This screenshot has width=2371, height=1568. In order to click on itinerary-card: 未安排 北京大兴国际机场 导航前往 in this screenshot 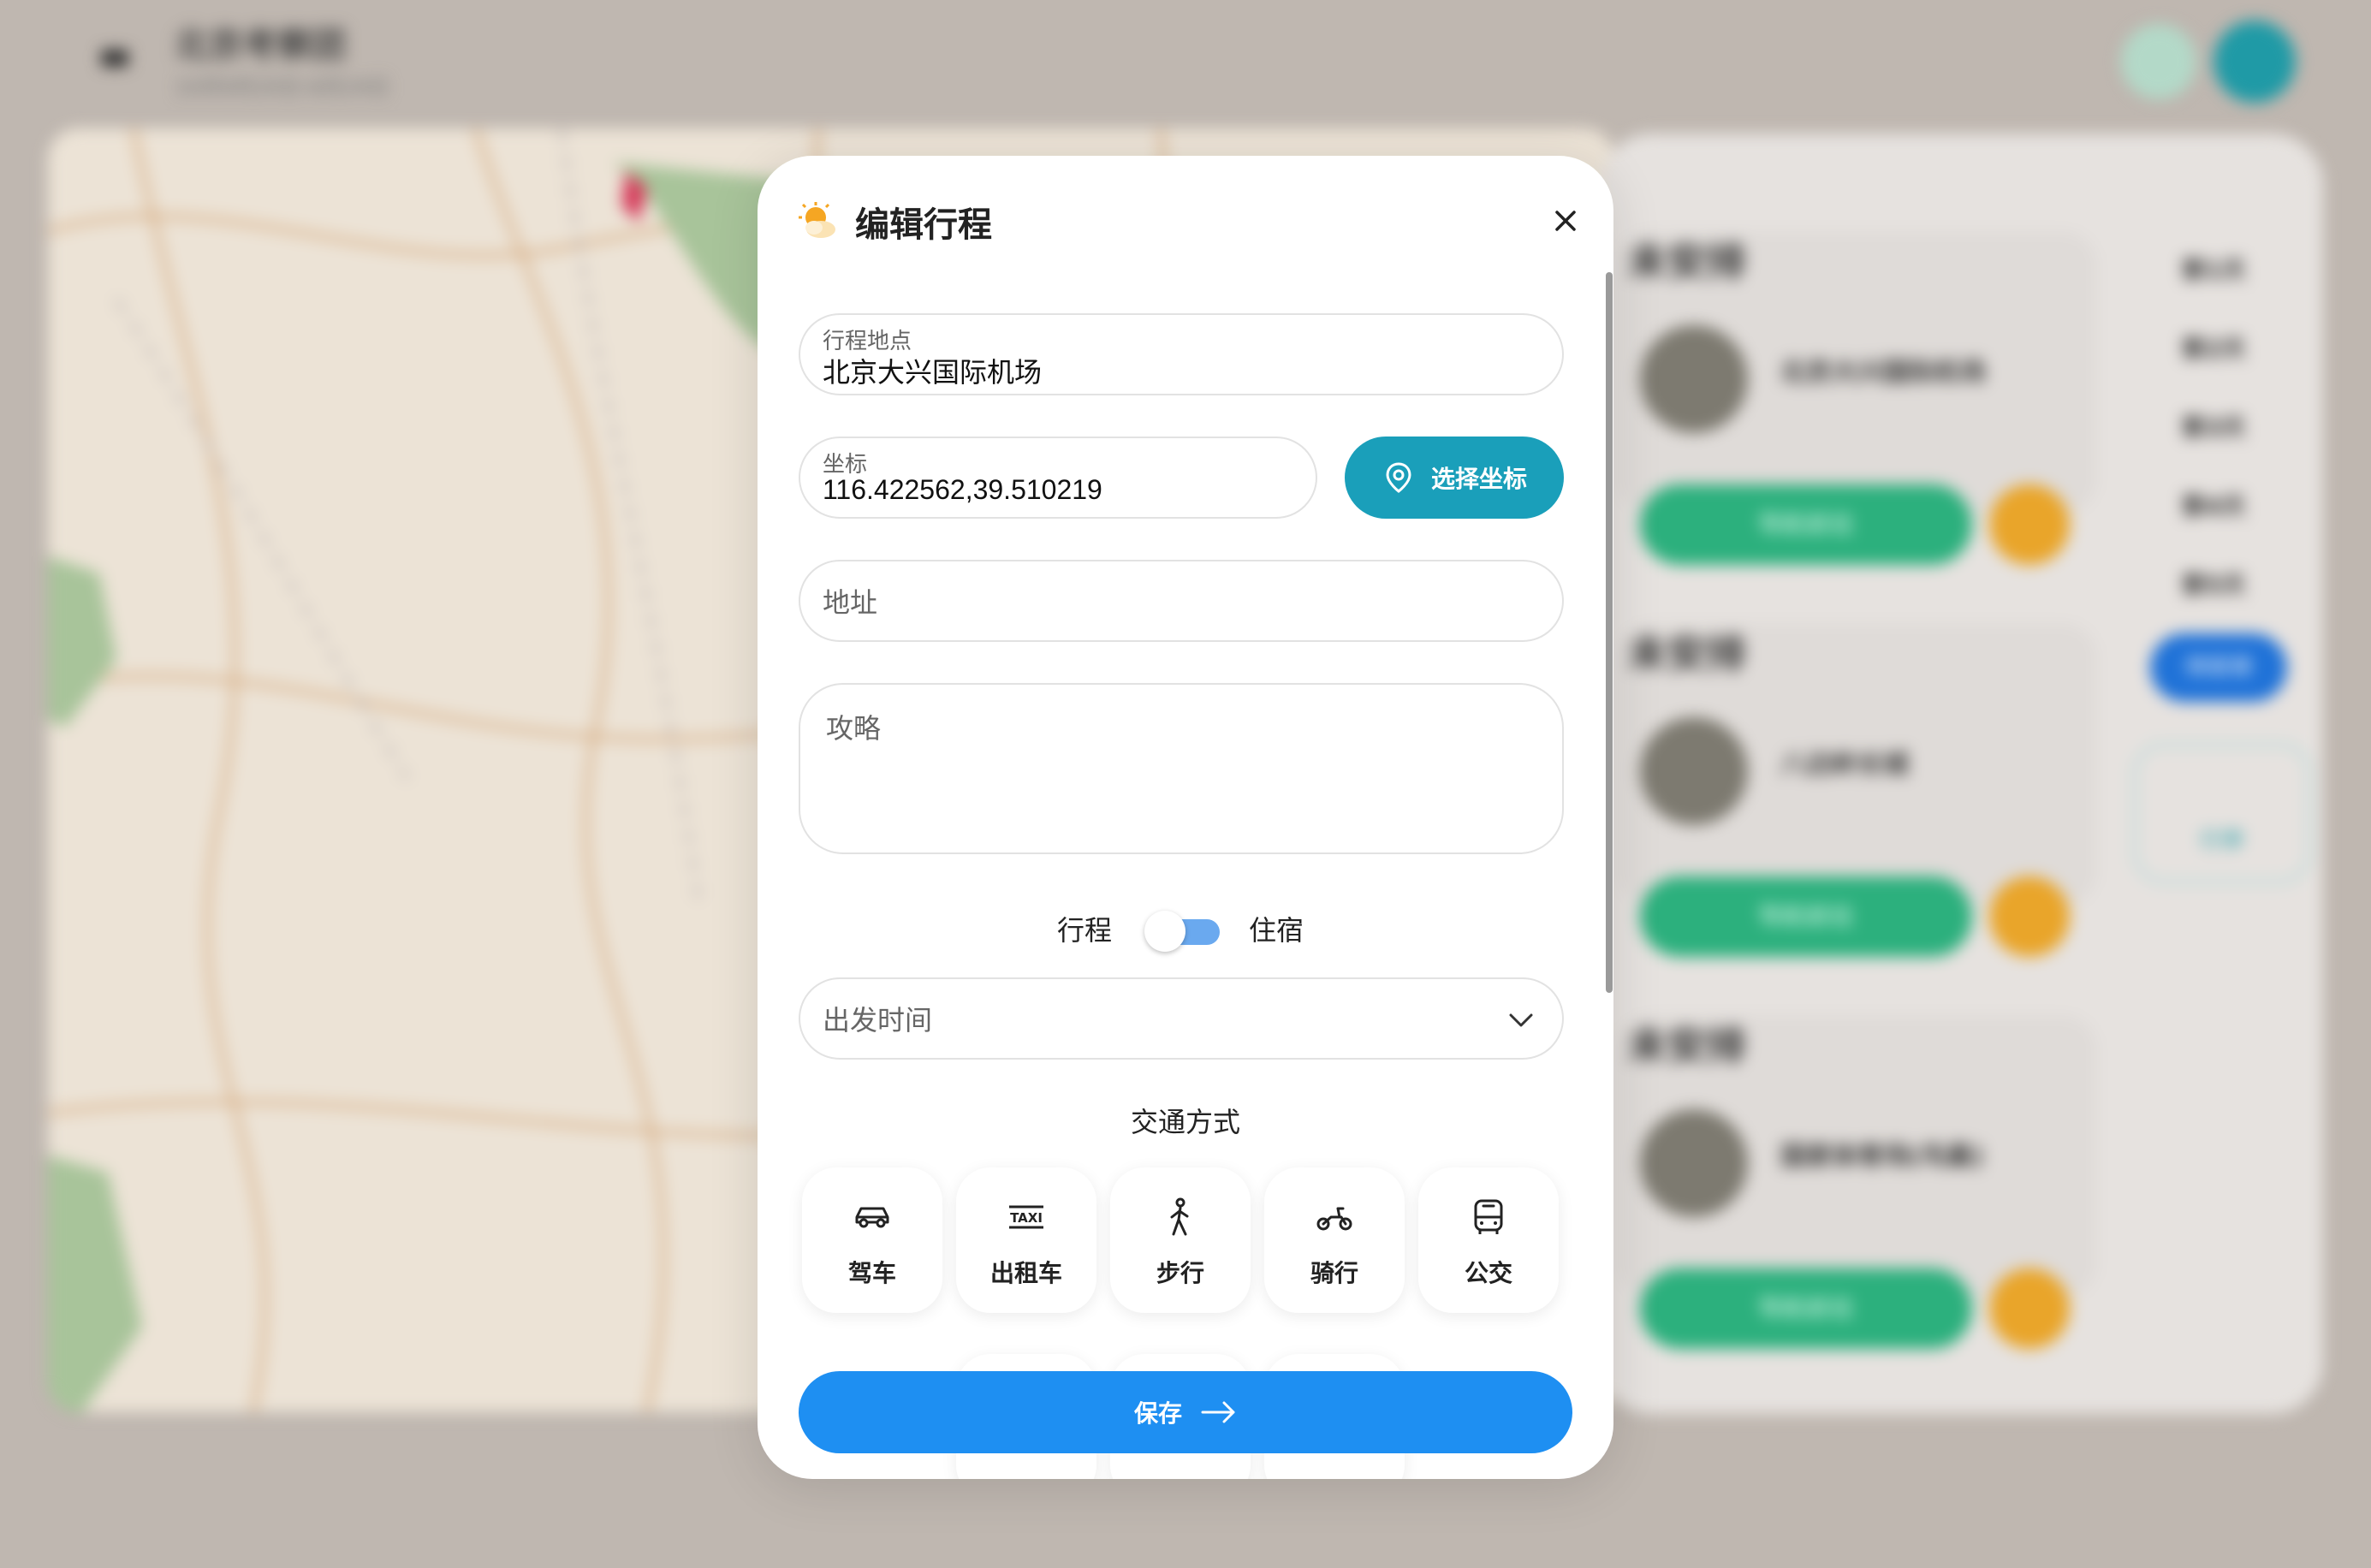, I will do `click(1857, 398)`.